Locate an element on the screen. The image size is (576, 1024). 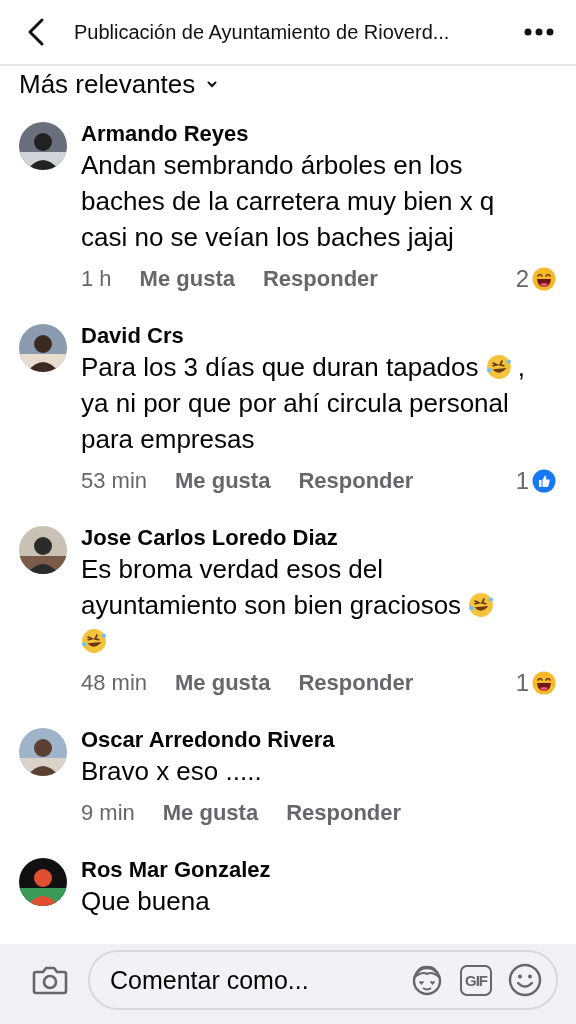
author-name: David Crs is located at coordinates (318, 336).